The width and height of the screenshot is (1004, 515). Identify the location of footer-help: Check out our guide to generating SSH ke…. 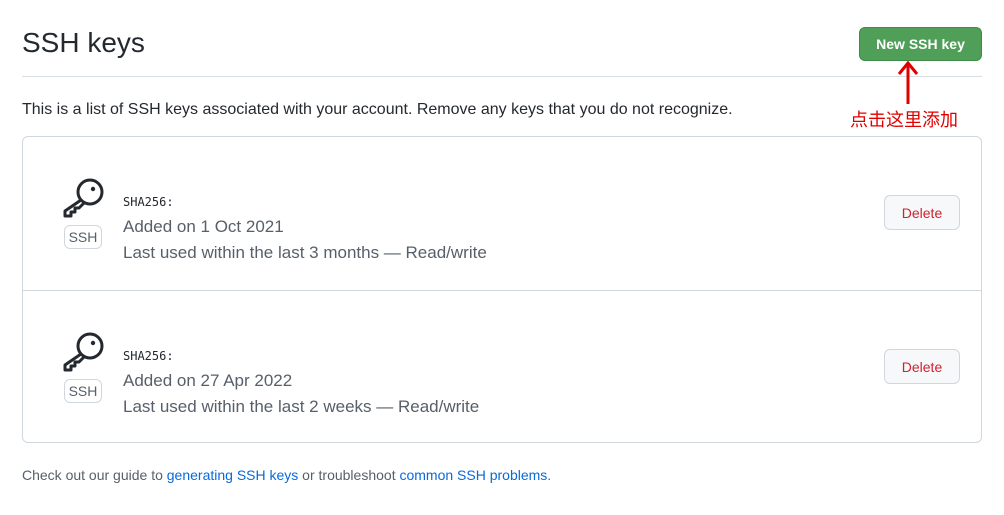
(286, 475).